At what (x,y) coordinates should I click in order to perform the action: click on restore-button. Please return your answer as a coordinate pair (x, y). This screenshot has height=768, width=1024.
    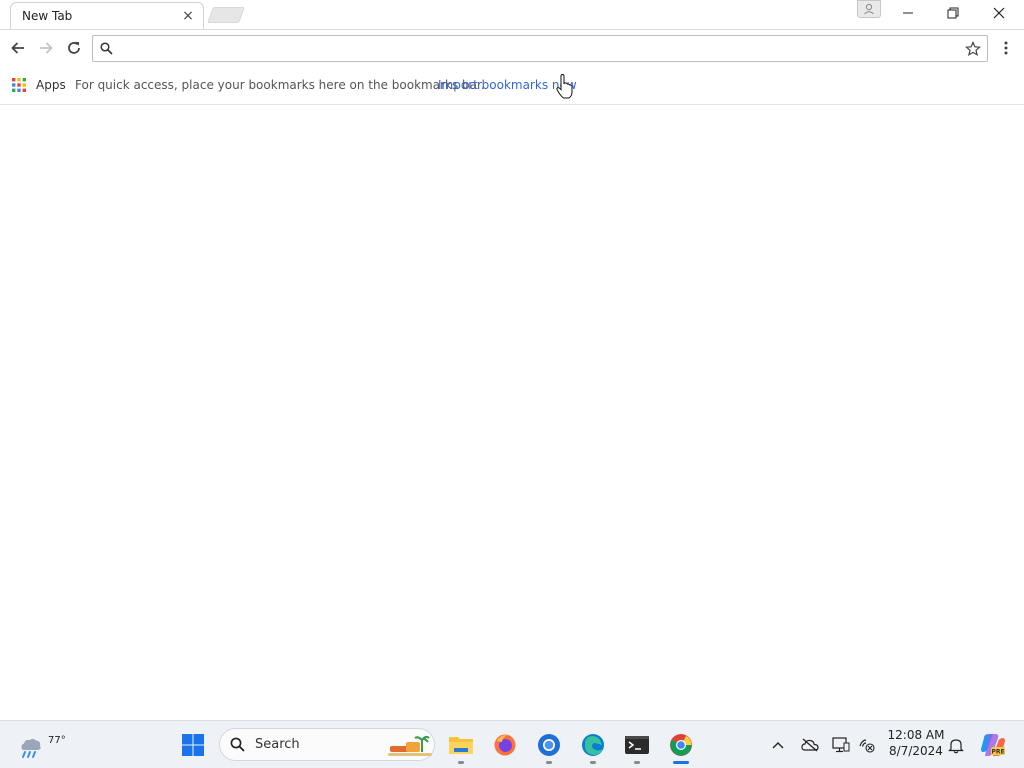
    Looking at the image, I should click on (953, 13).